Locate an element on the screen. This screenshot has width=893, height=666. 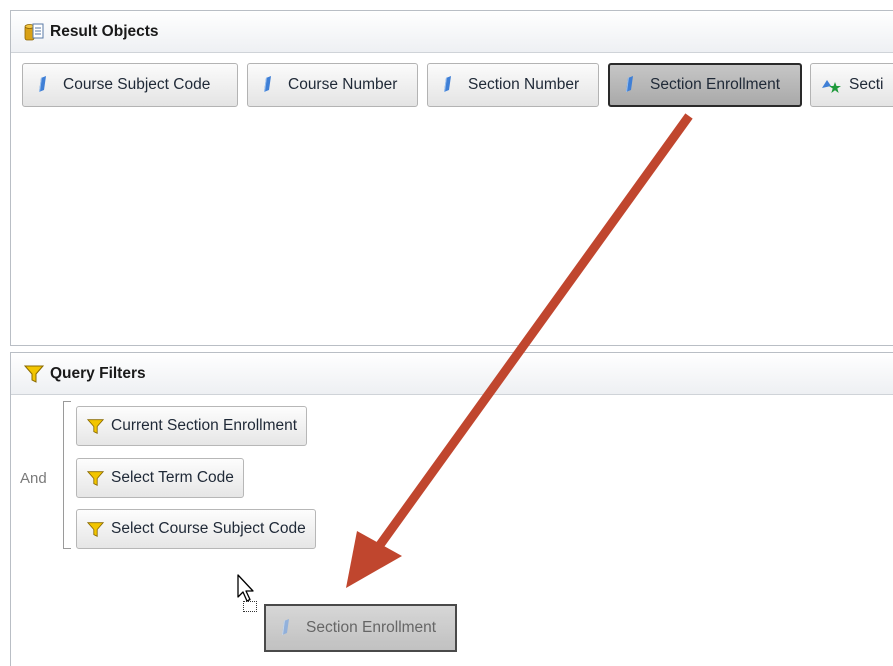
drag-ghost-label: Section Enrollment is located at coordinates (371, 627).